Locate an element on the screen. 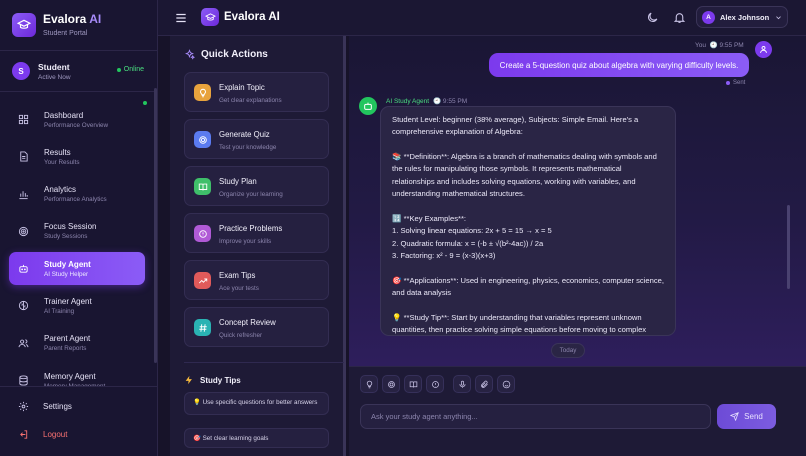 The width and height of the screenshot is (806, 456). microphone-icon is located at coordinates (462, 384).